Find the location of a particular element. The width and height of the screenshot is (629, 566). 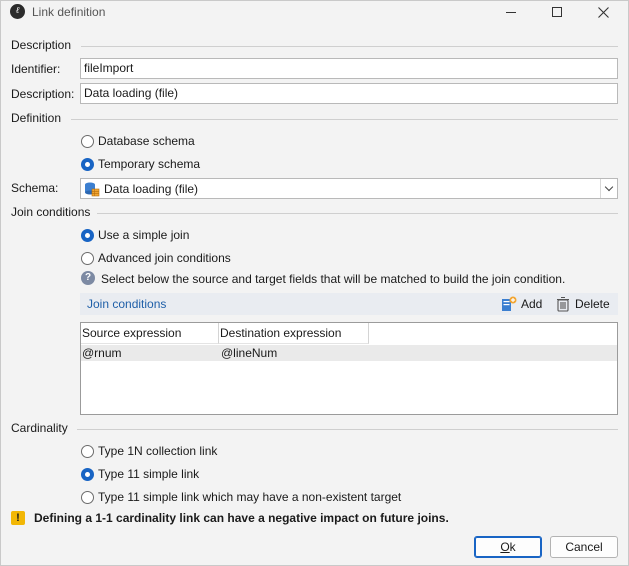

radio-label: Type 11 simple link is located at coordinates (149, 474).